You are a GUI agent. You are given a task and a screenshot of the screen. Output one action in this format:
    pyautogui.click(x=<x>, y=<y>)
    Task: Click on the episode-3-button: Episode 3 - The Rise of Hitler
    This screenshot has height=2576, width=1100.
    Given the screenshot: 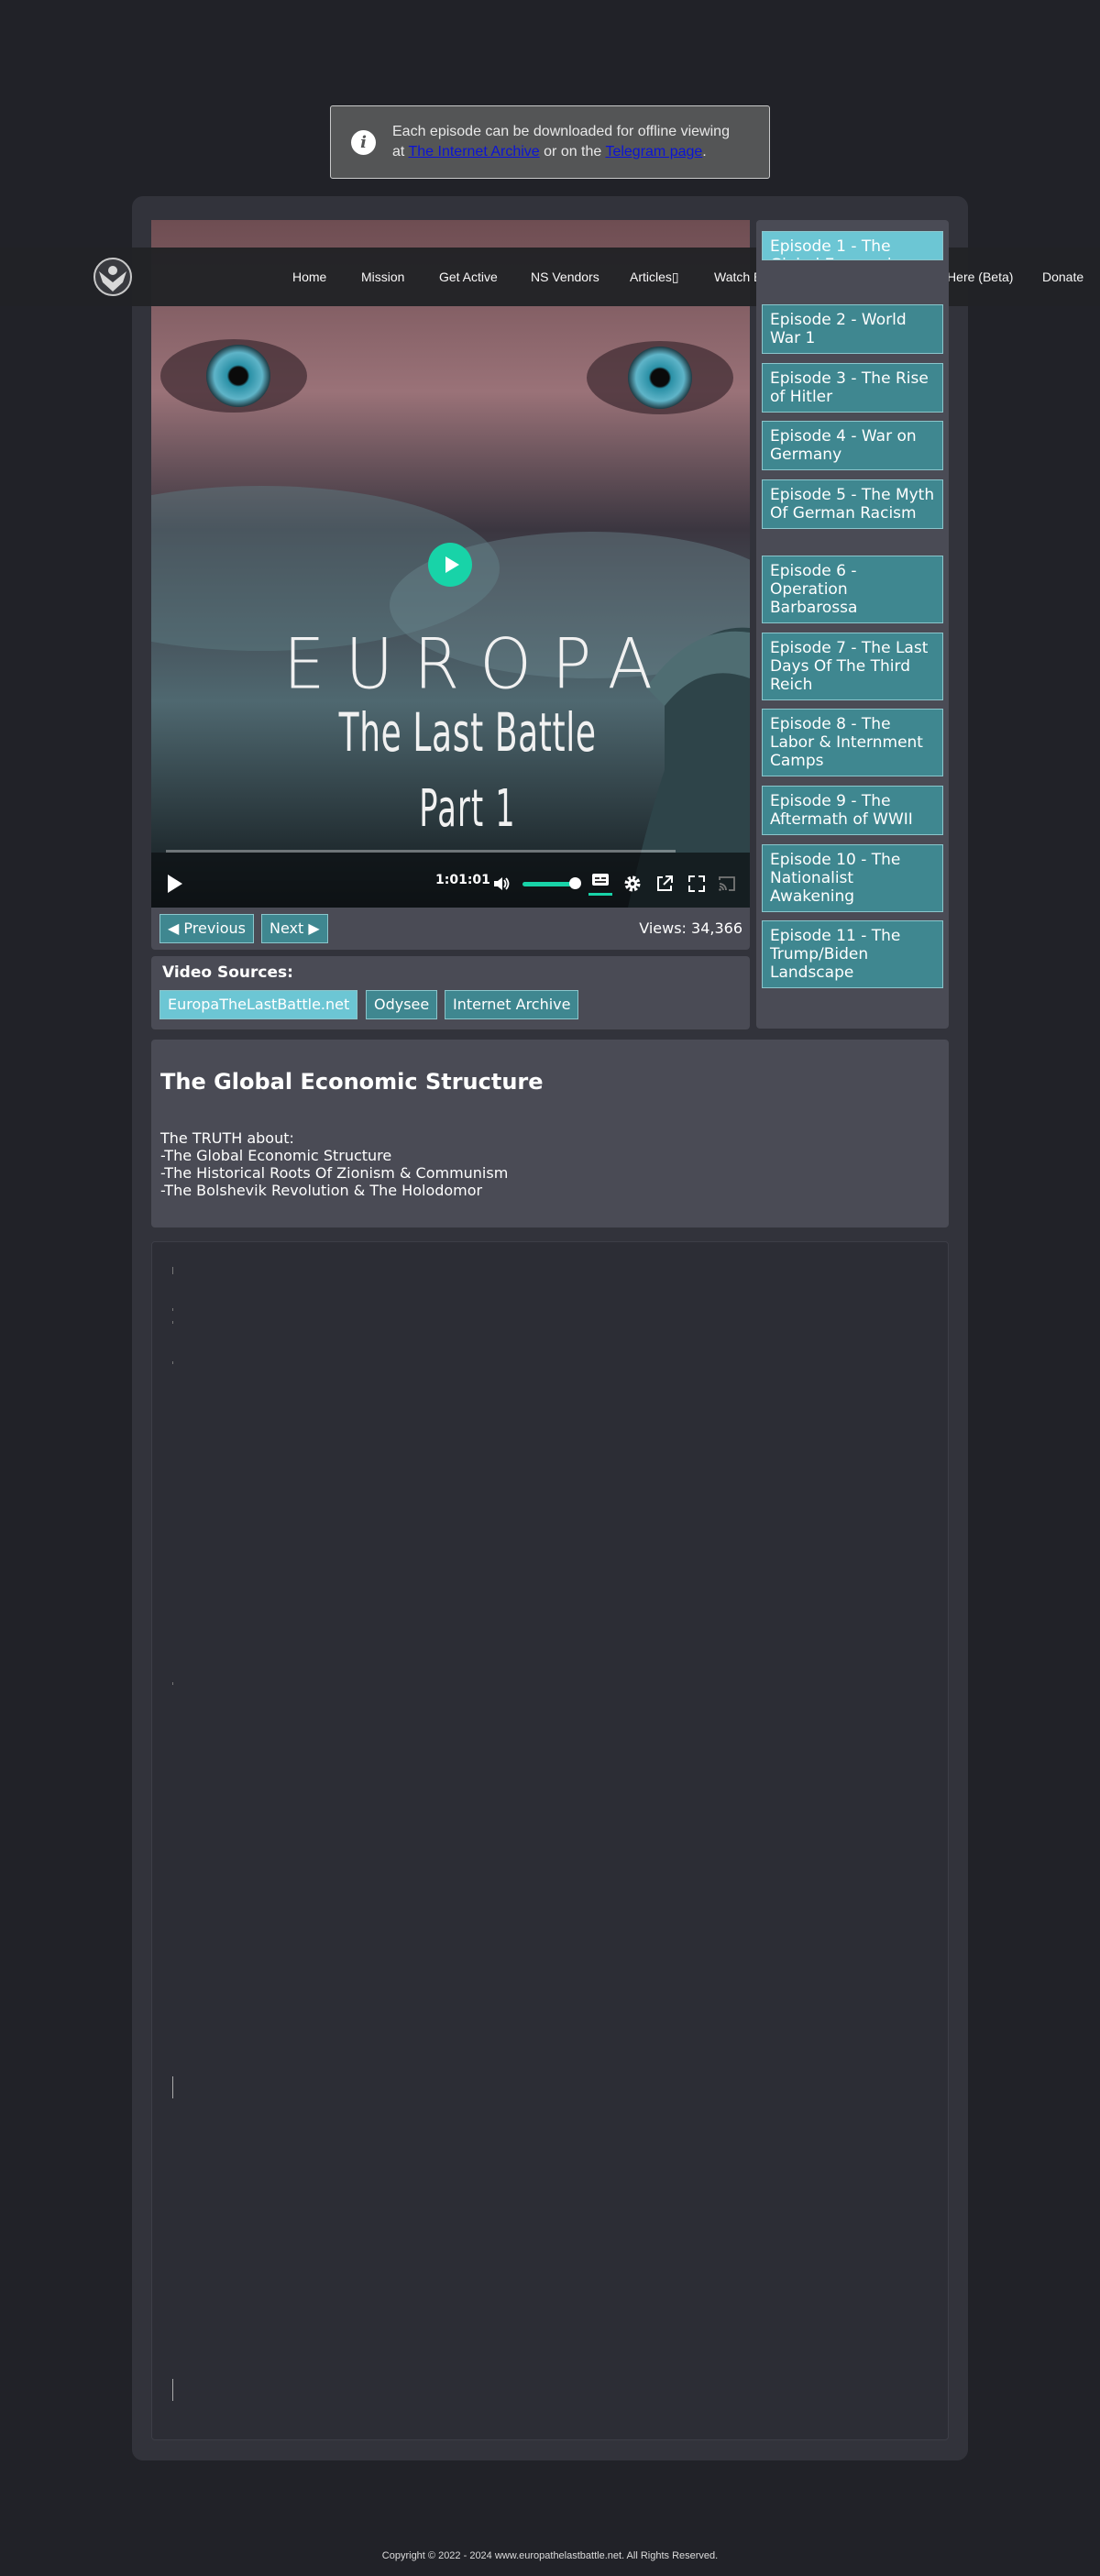 What is the action you would take?
    pyautogui.click(x=852, y=388)
    